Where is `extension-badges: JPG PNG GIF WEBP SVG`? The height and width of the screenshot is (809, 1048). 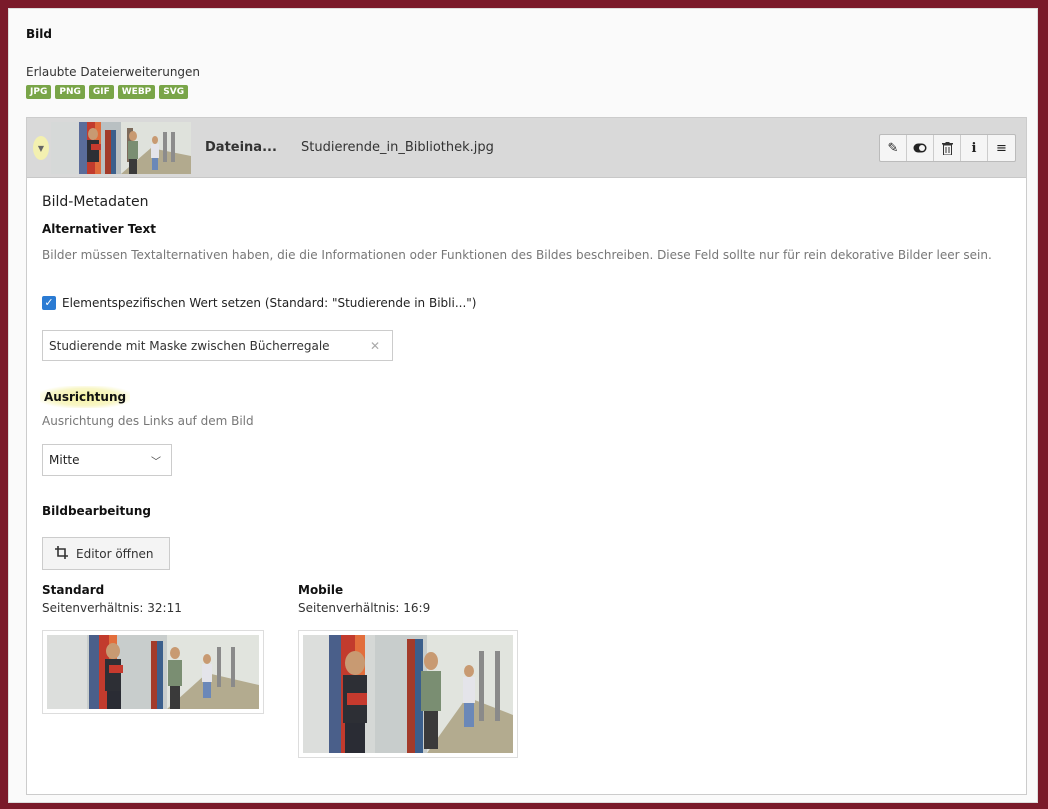
extension-badges: JPG PNG GIF WEBP SVG is located at coordinates (107, 92).